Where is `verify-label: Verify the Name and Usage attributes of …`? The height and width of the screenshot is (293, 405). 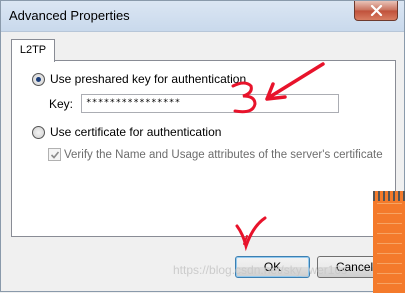
verify-label: Verify the Name and Usage attributes of … is located at coordinates (223, 155).